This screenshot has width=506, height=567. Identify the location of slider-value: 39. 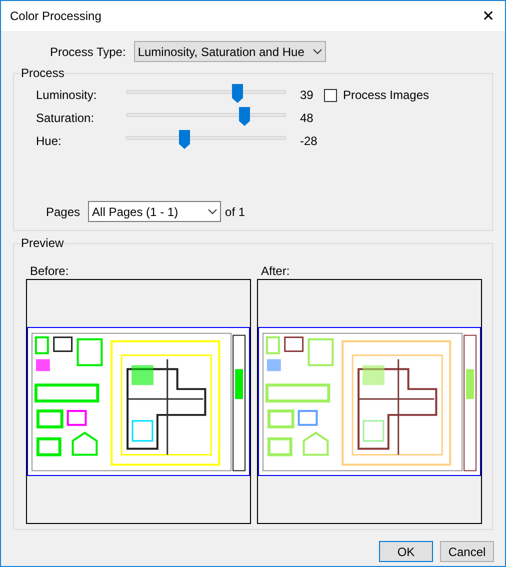
(307, 95).